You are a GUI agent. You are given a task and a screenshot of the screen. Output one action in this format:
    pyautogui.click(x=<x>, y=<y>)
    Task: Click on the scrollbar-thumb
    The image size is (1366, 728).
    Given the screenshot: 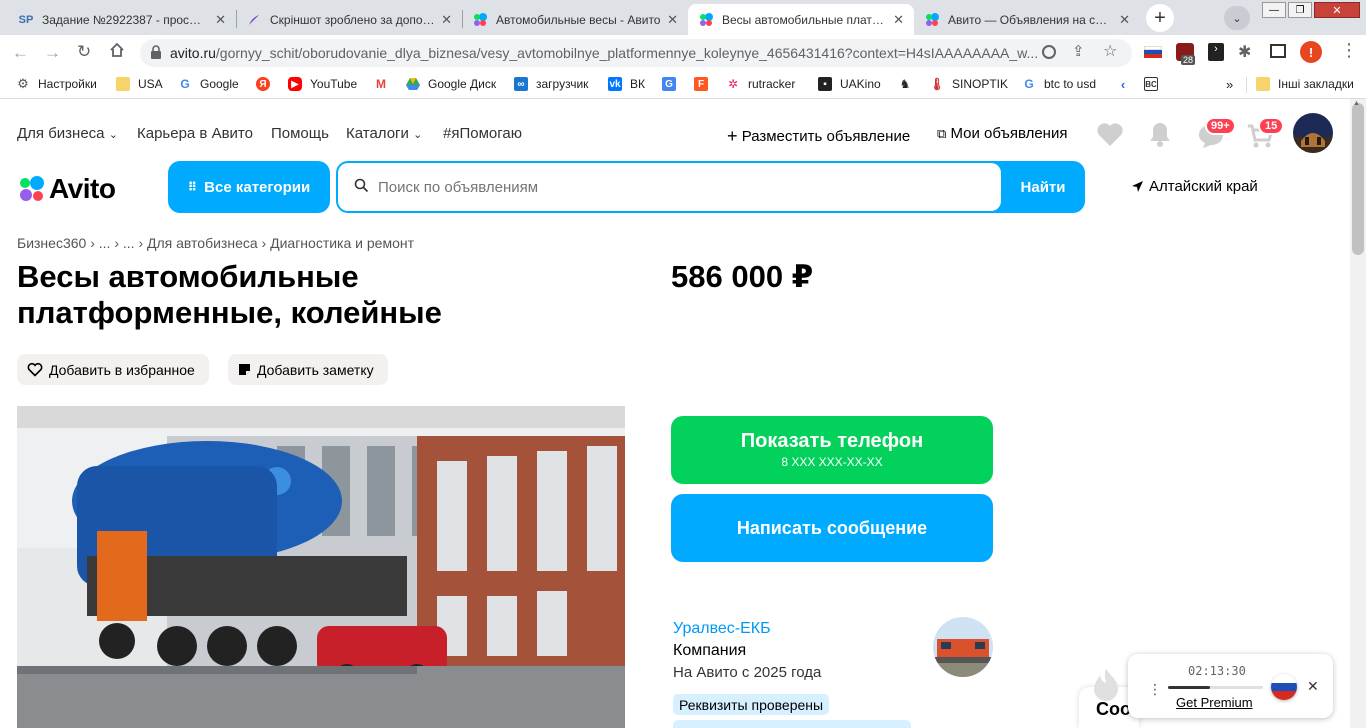 What is the action you would take?
    pyautogui.click(x=1358, y=179)
    